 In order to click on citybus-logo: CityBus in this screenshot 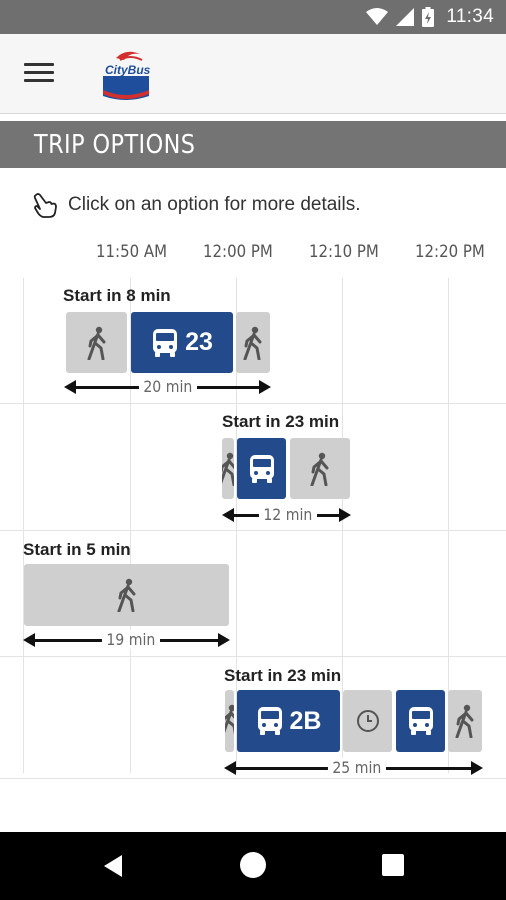, I will do `click(127, 75)`.